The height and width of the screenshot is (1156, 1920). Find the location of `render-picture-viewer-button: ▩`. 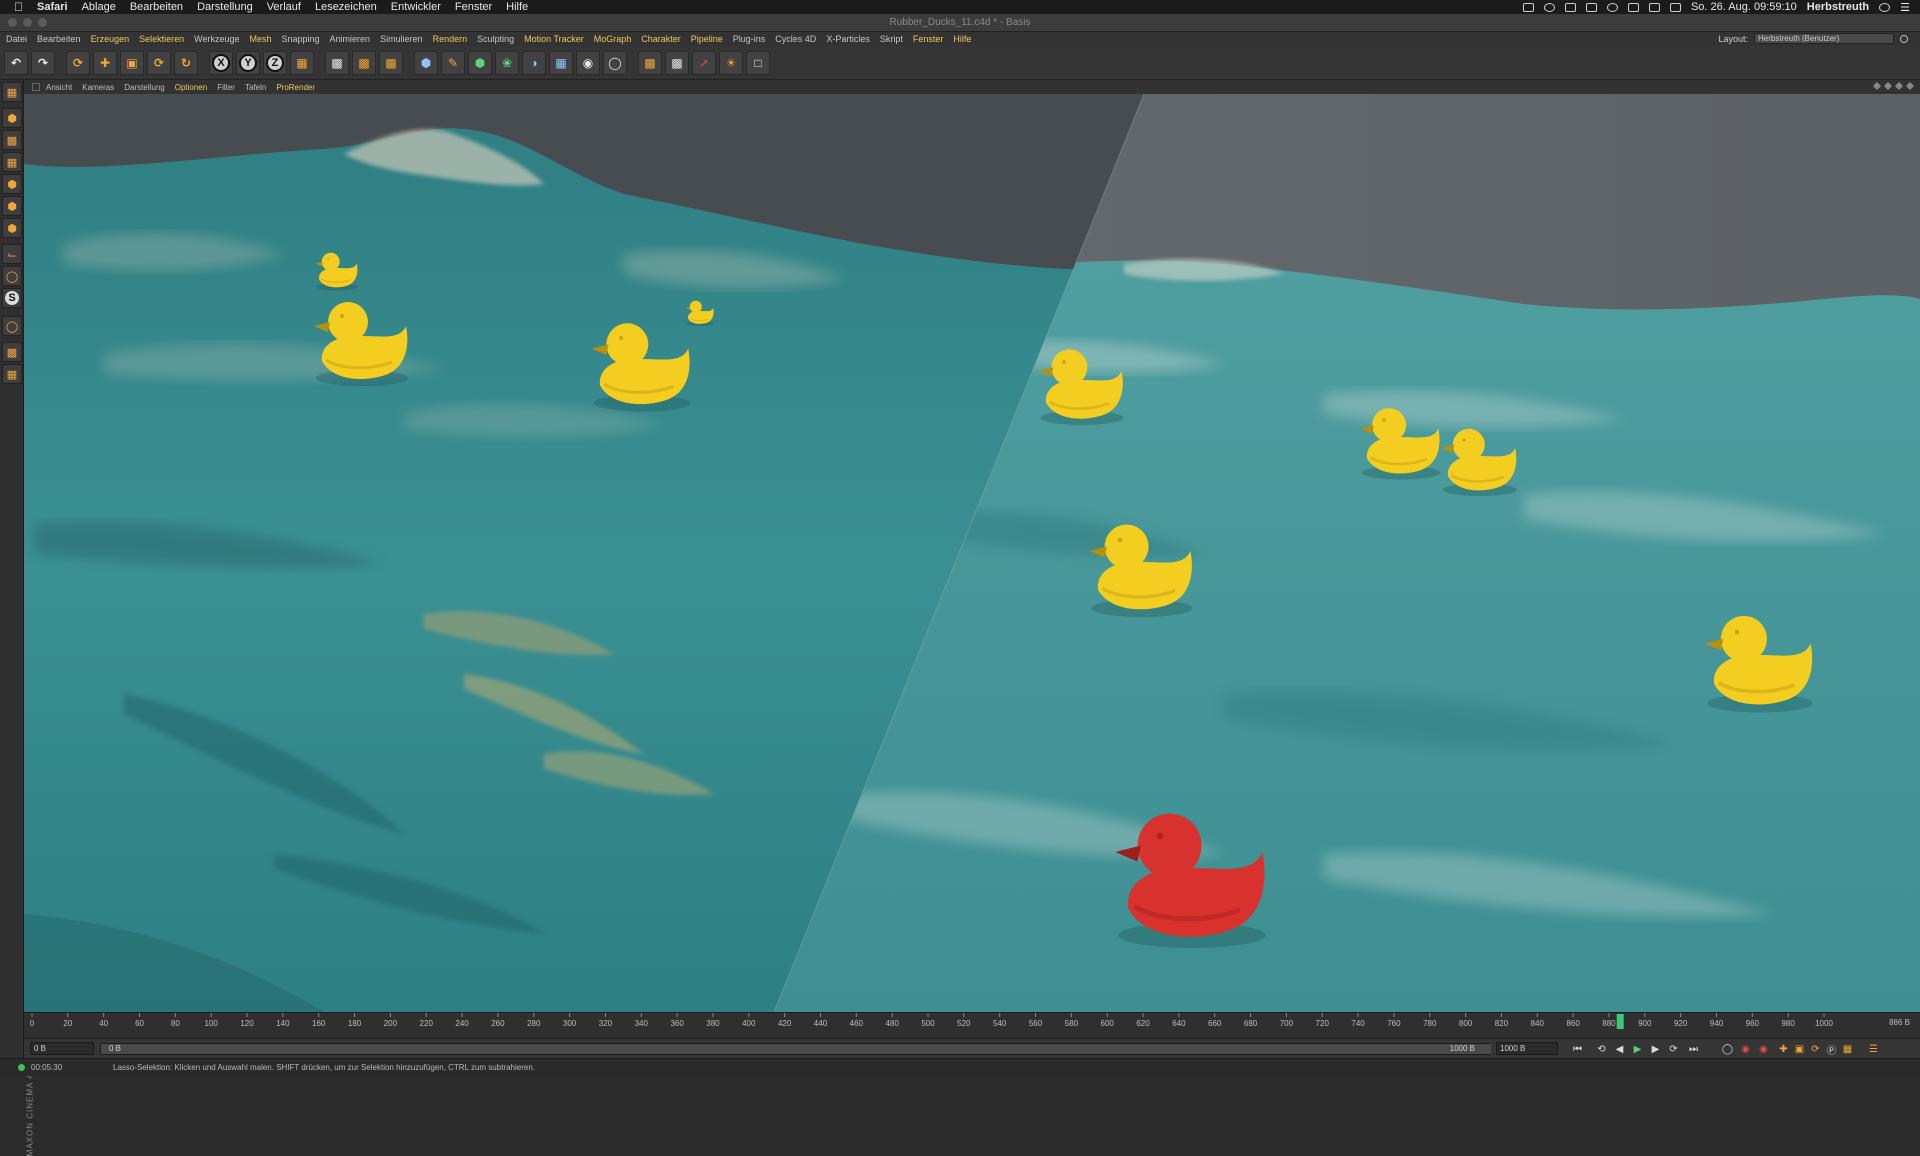

render-picture-viewer-button: ▩ is located at coordinates (364, 62).